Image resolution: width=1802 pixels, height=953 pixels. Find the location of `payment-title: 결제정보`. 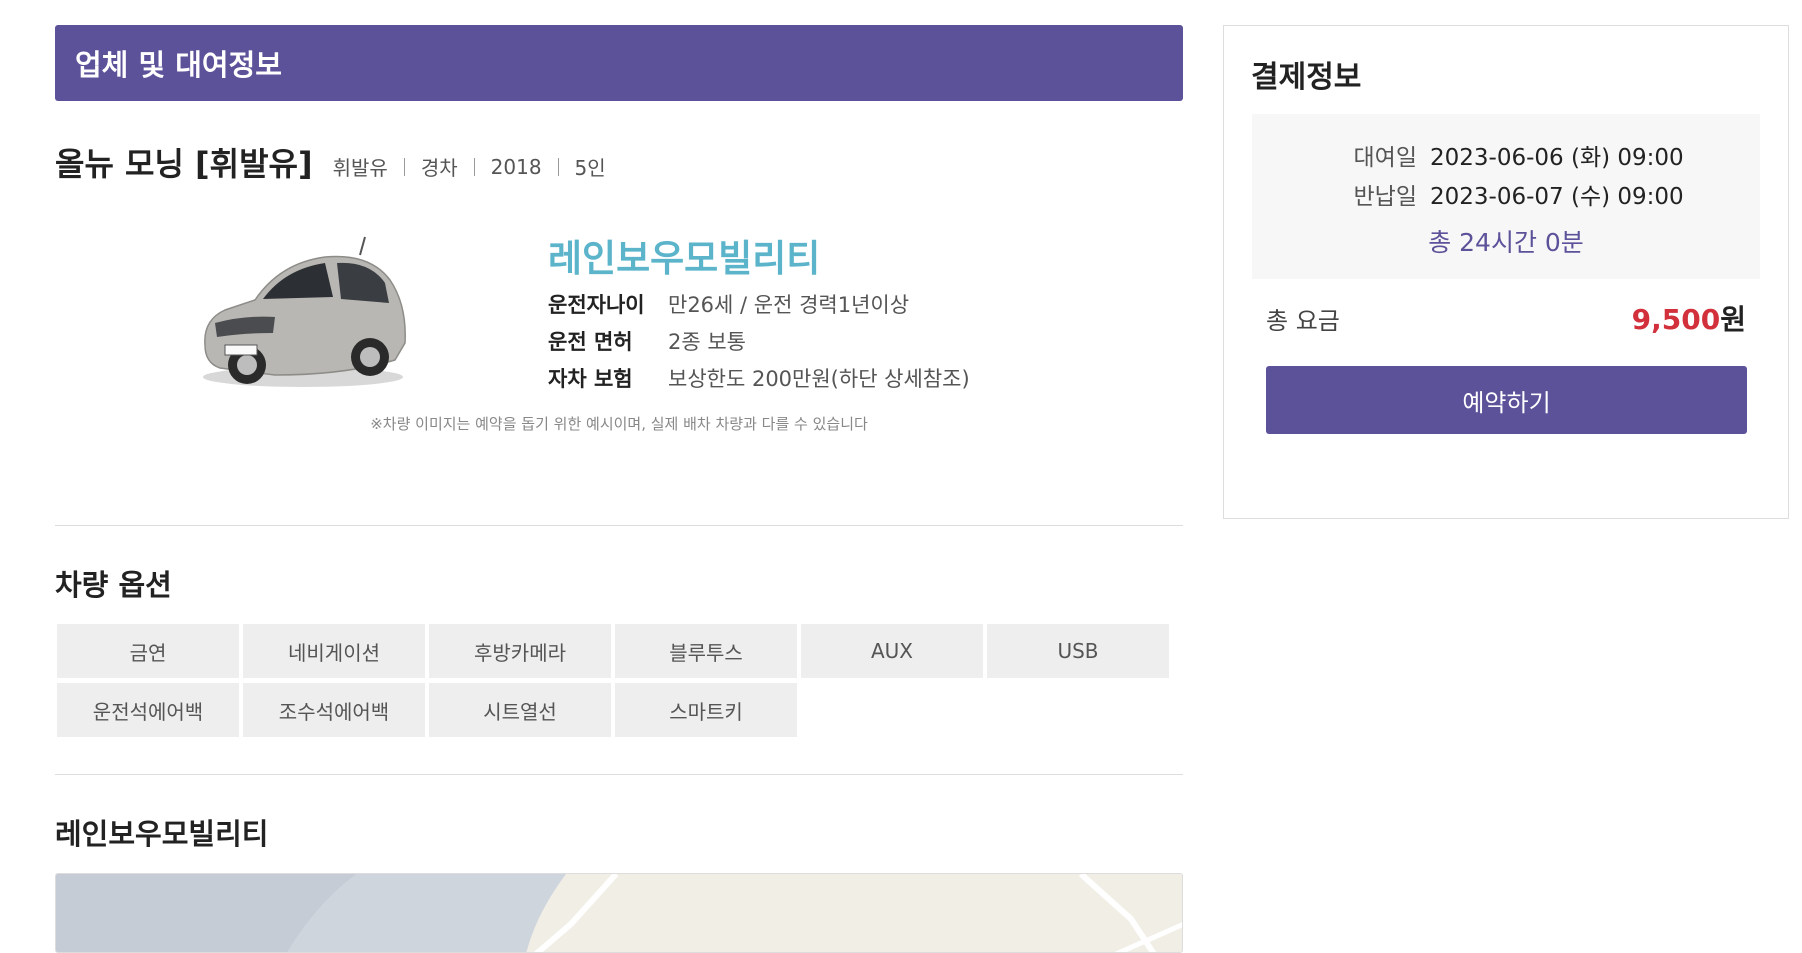

payment-title: 결제정보 is located at coordinates (1306, 77).